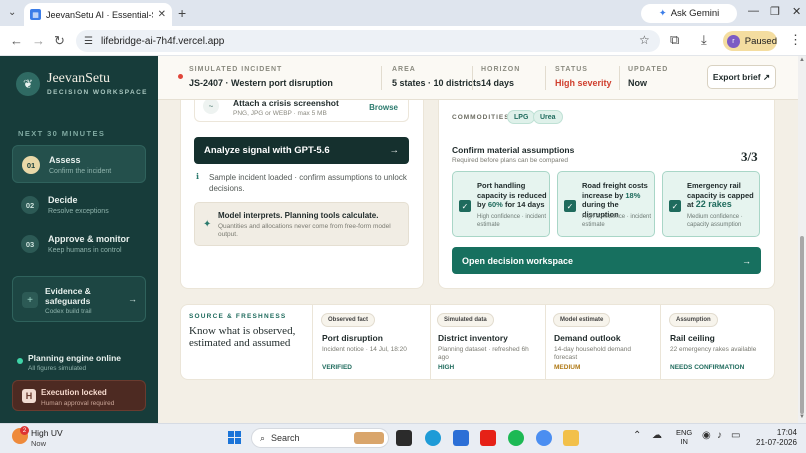  What do you see at coordinates (692, 338) in the screenshot?
I see `source-item-title: Rail ceiling` at bounding box center [692, 338].